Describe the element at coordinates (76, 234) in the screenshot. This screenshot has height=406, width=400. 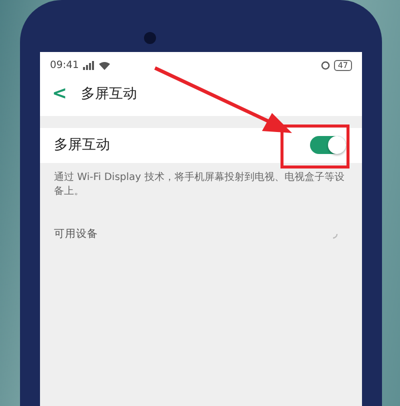
I see `section-label: 可用设备` at that location.